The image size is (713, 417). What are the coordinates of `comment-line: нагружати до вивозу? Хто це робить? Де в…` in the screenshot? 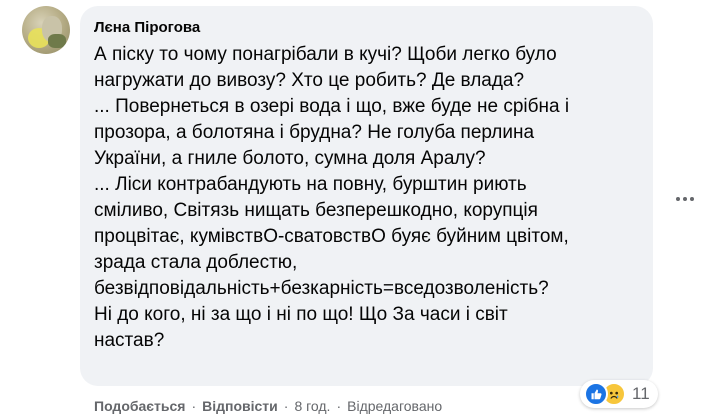 It's located at (309, 80).